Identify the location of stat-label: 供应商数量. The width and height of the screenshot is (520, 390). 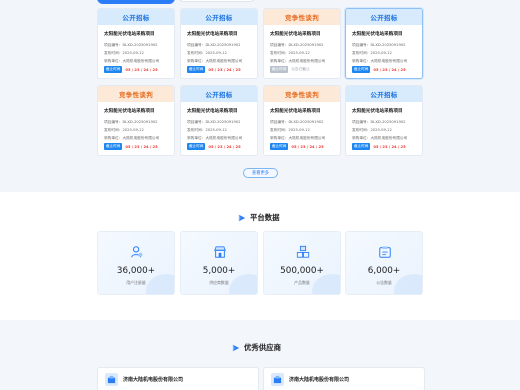
(219, 282).